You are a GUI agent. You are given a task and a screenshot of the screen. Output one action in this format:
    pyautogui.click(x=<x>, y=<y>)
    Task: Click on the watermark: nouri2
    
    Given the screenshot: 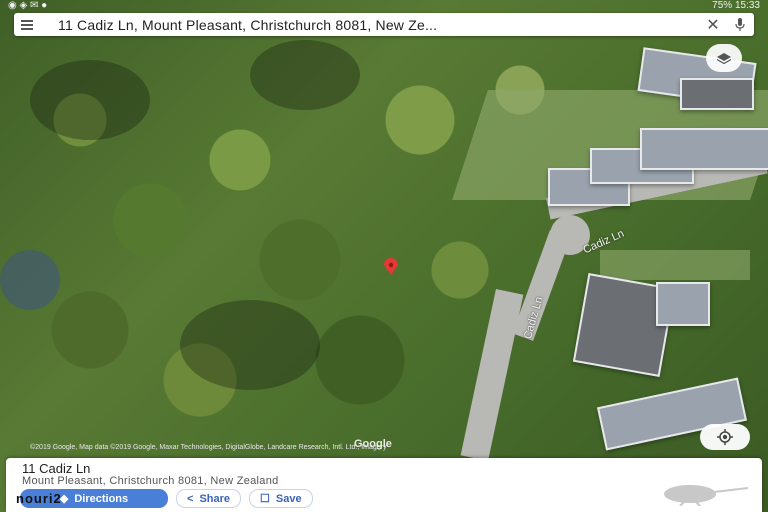 What is the action you would take?
    pyautogui.click(x=39, y=498)
    